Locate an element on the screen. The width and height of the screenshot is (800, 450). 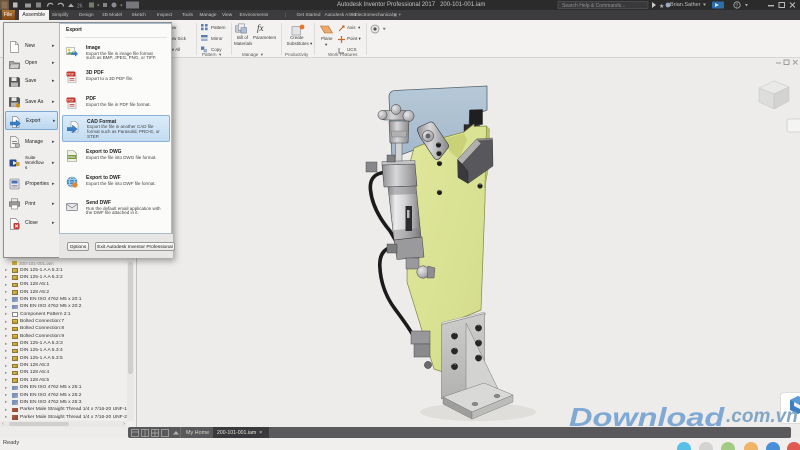
svg-text: DWG is located at coordinates (72, 157).